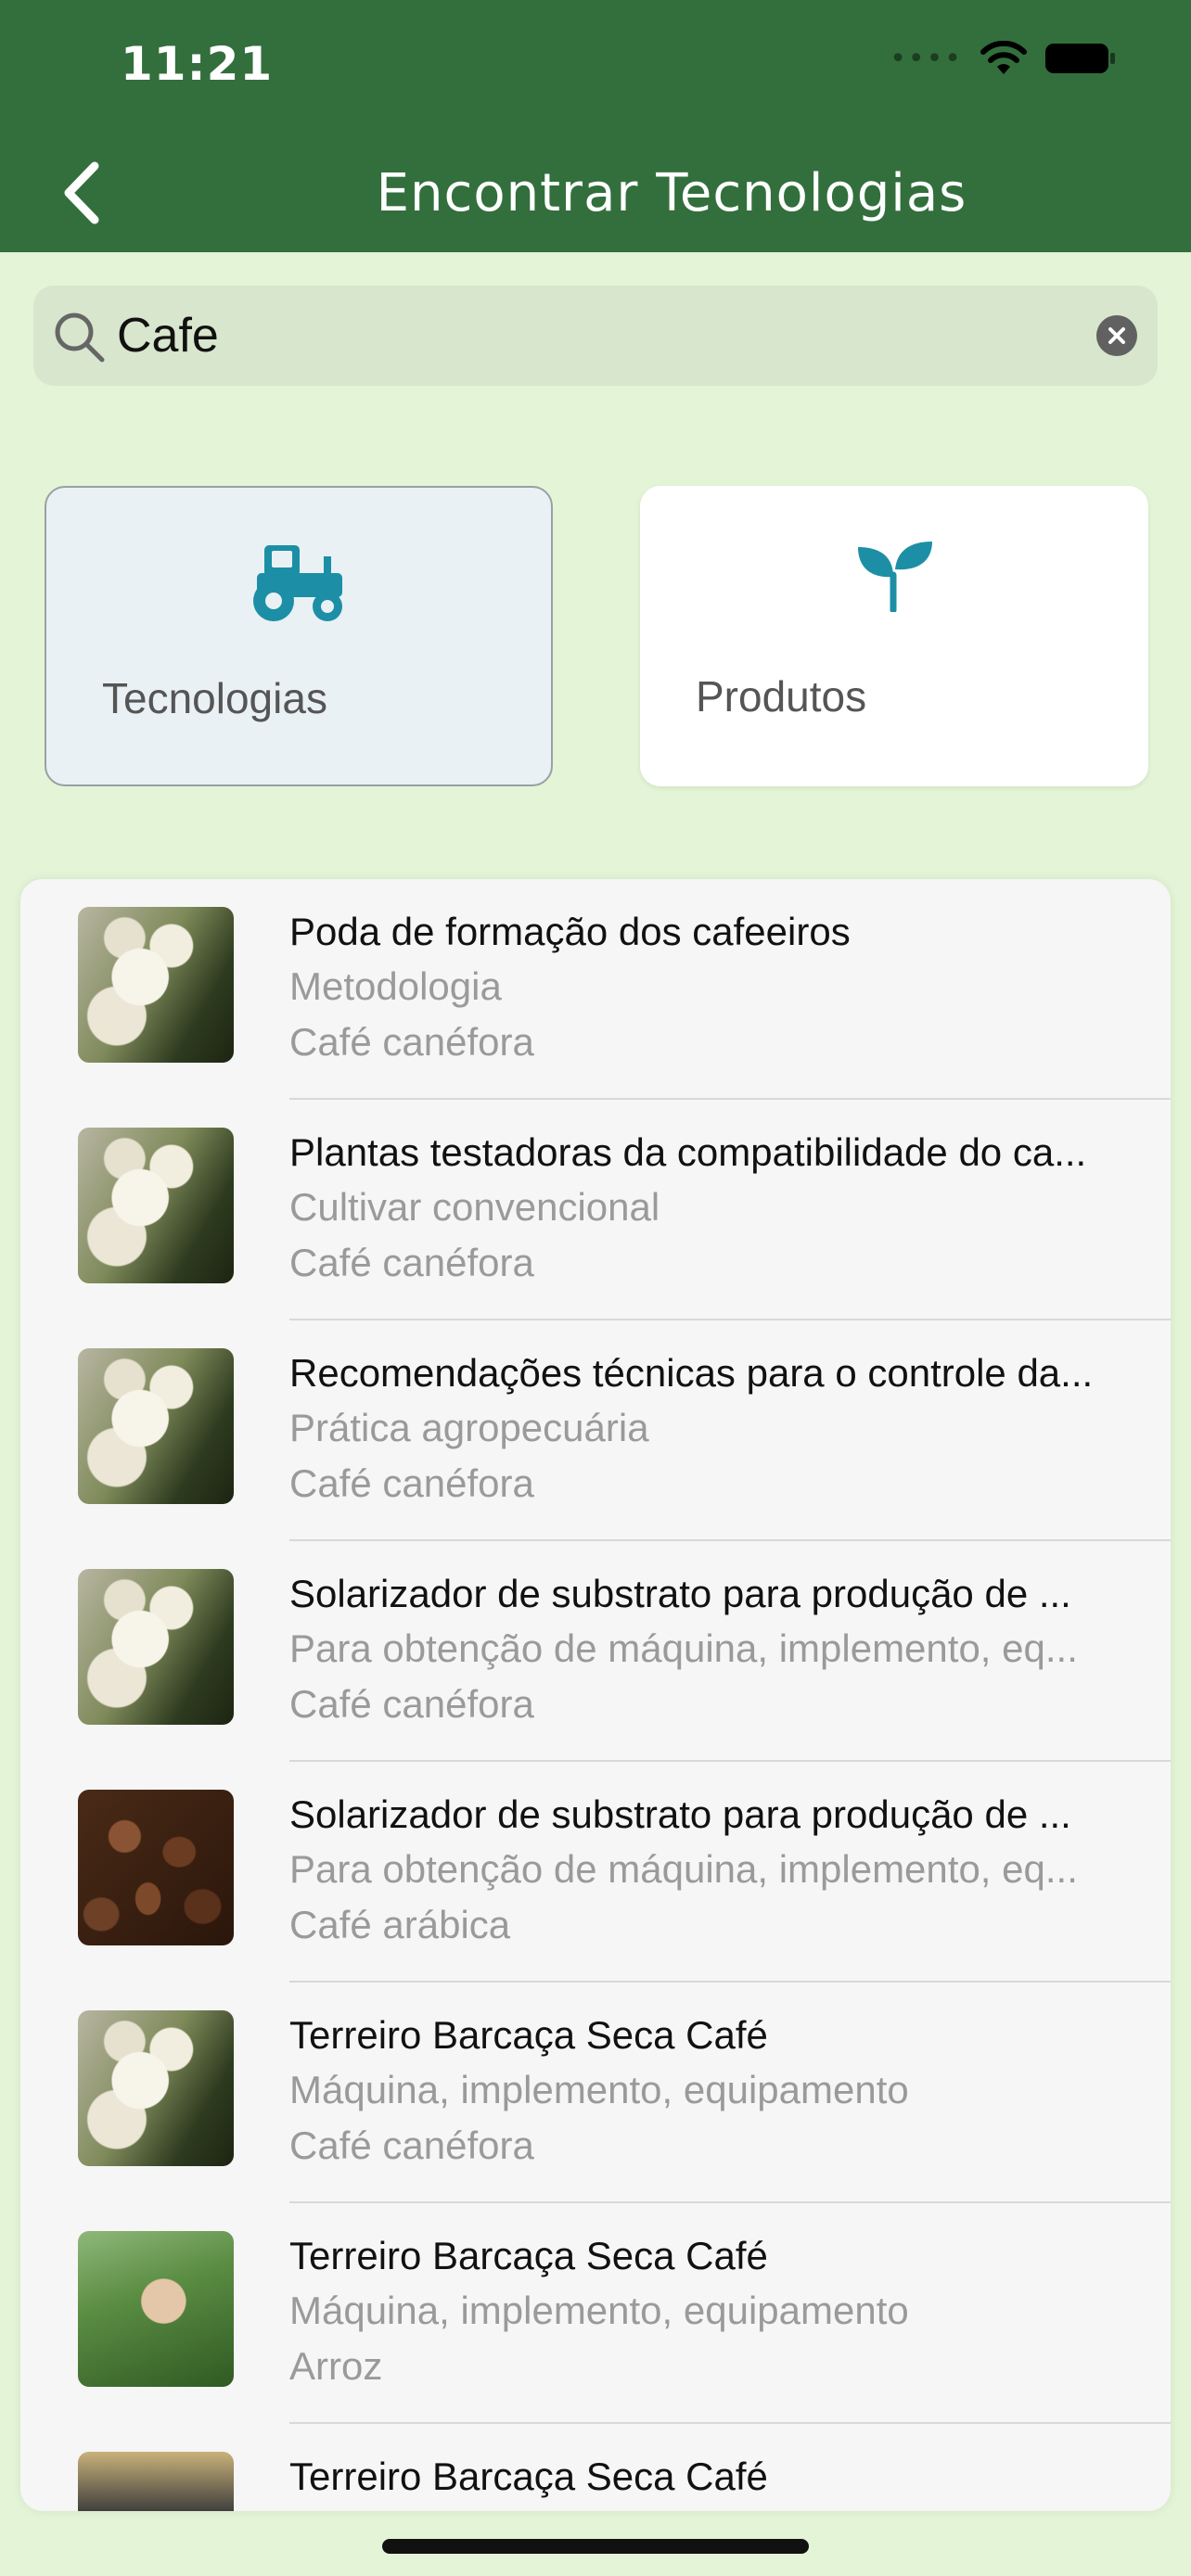 The image size is (1191, 2576). I want to click on search-input, so click(594, 336).